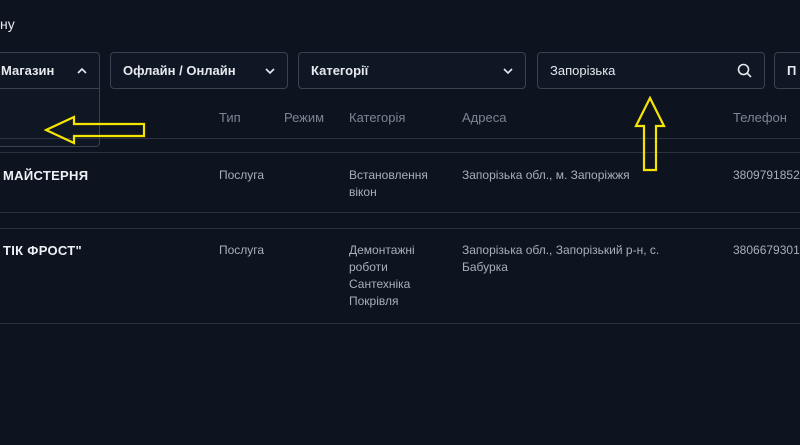 This screenshot has width=800, height=445. I want to click on extra-filter-button: П, so click(787, 70).